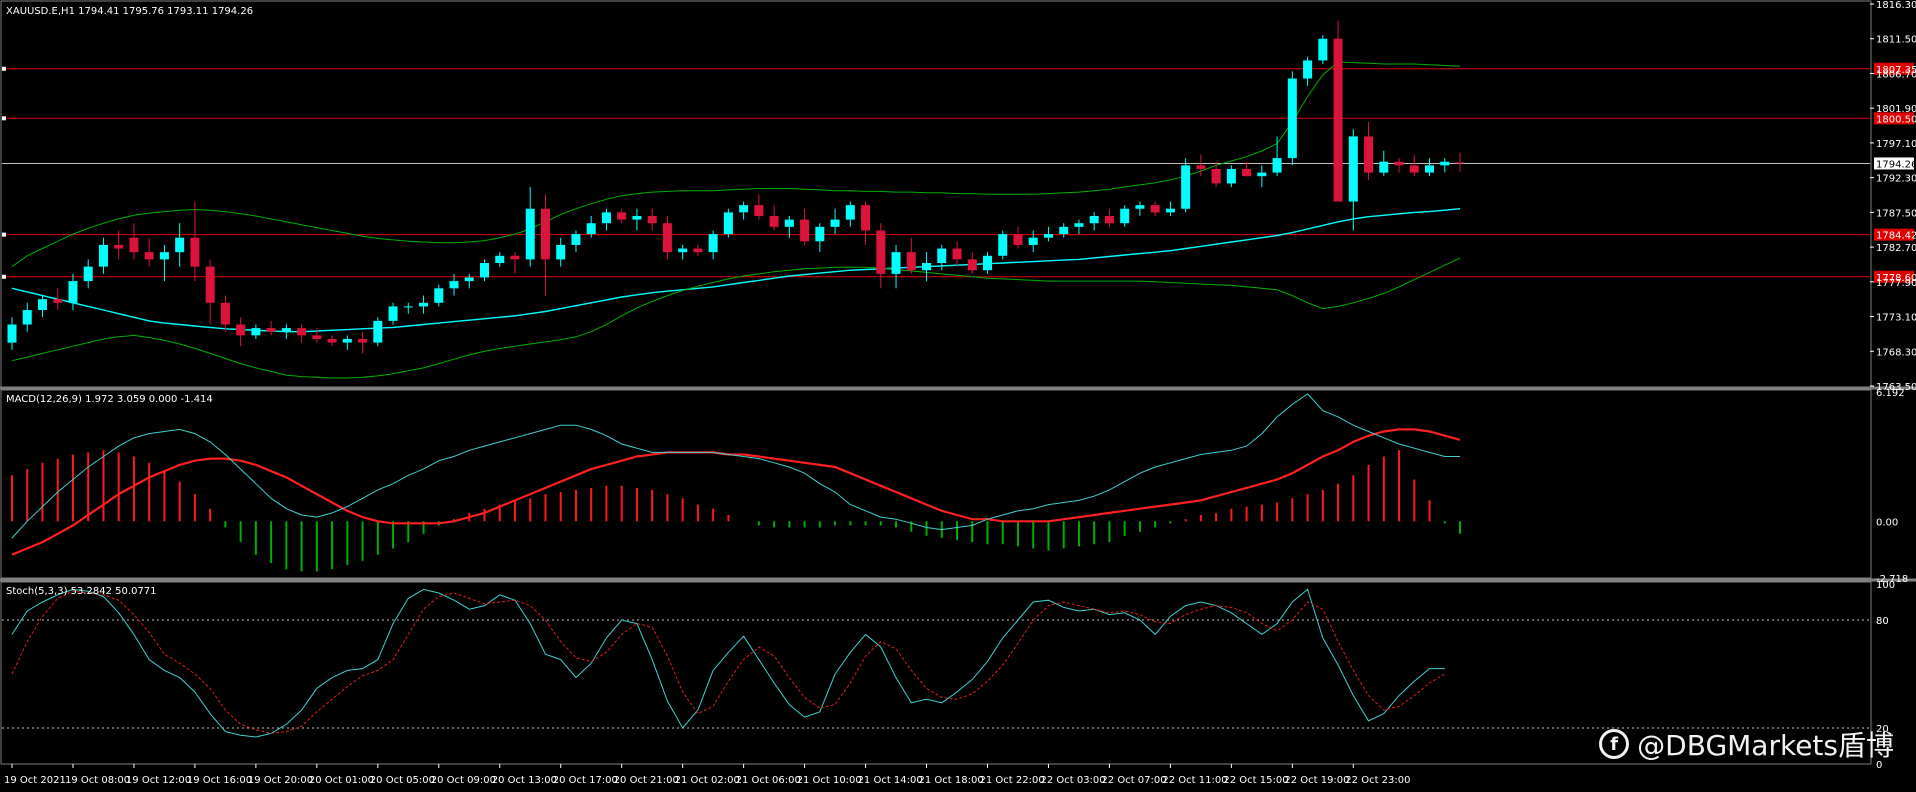 The image size is (1916, 792). I want to click on price-axis-label: 1797.10, so click(1896, 144).